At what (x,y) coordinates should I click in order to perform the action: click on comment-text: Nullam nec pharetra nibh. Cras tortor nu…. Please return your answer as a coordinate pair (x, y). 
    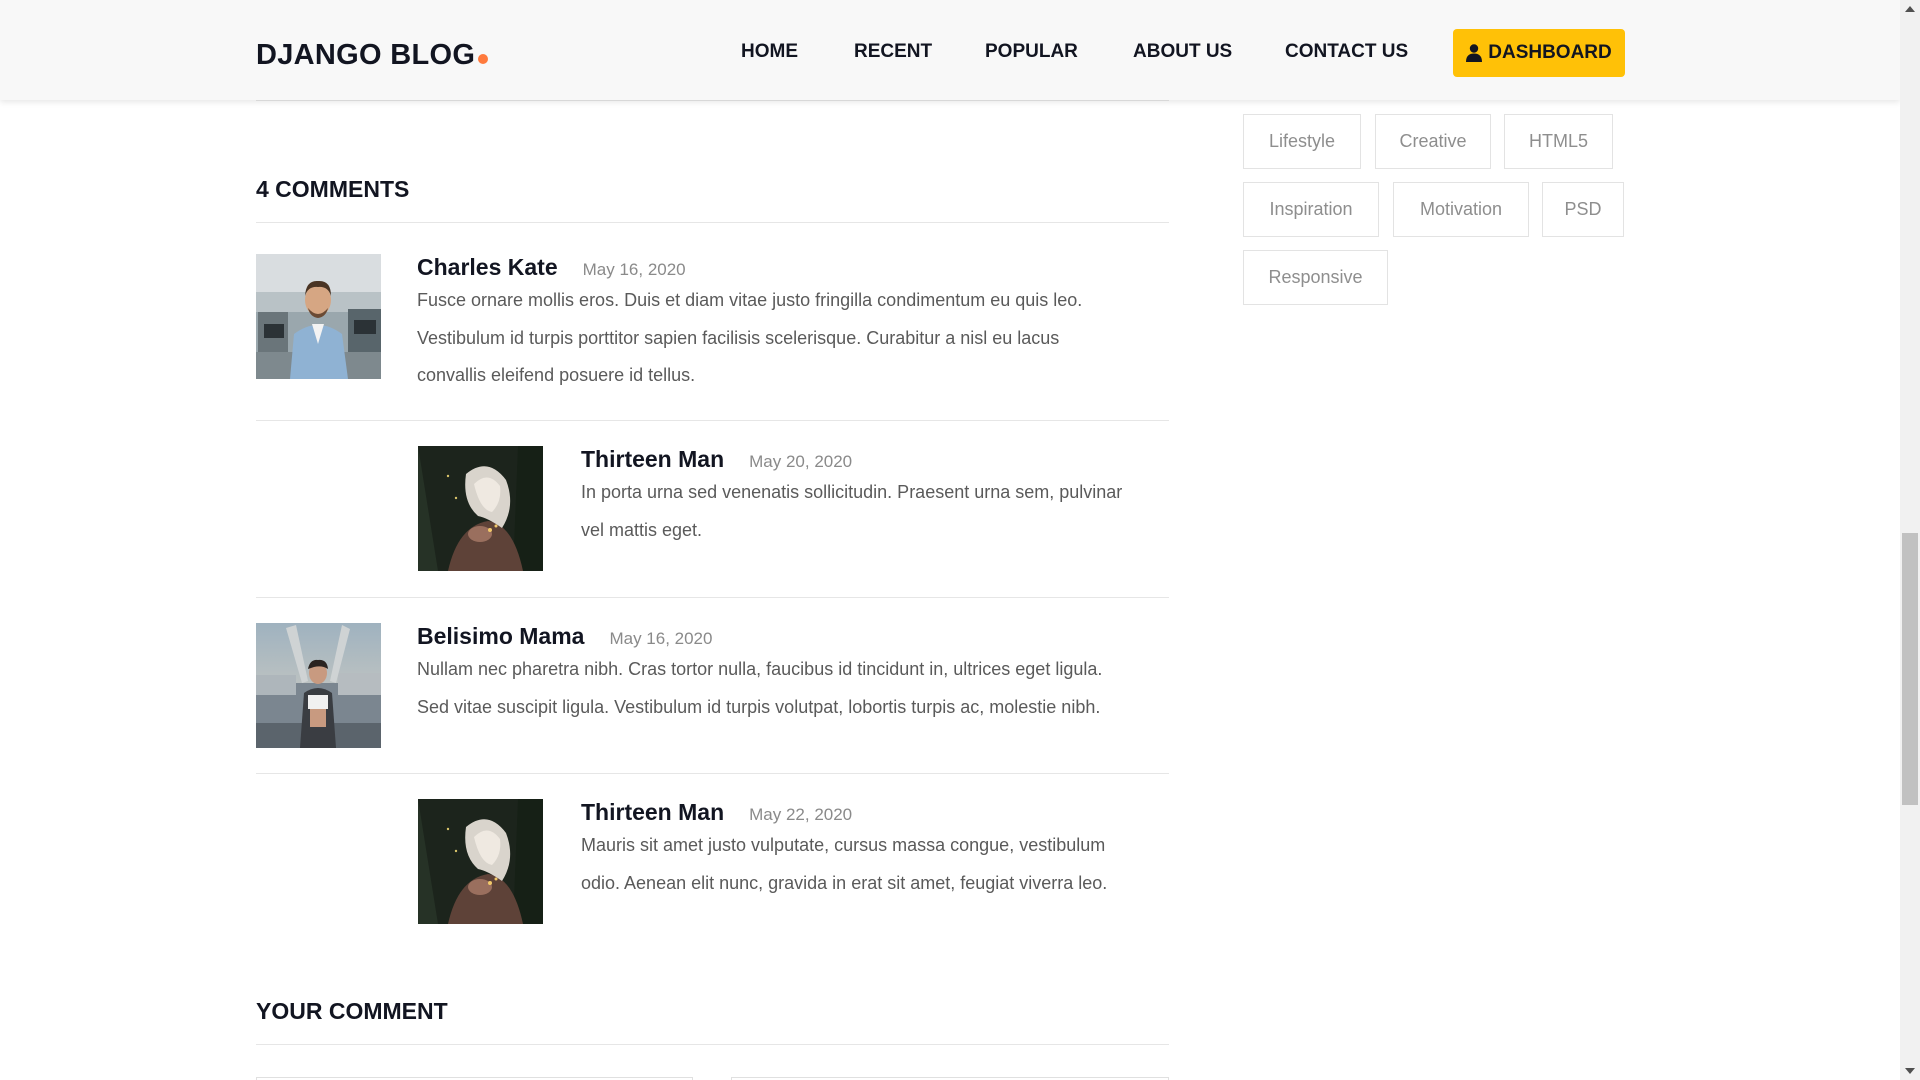
    Looking at the image, I should click on (759, 688).